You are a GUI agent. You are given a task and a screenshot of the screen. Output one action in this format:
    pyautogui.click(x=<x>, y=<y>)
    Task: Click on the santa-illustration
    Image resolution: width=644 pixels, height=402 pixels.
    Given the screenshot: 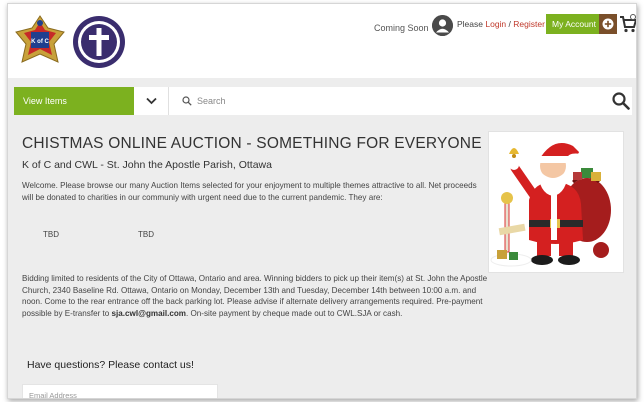 What is the action you would take?
    pyautogui.click(x=550, y=205)
    